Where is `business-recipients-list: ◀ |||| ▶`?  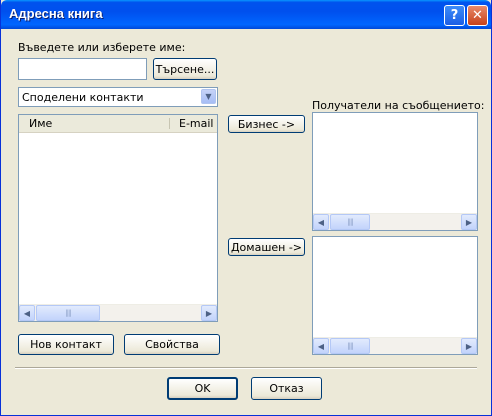
business-recipients-list: ◀ |||| ▶ is located at coordinates (395, 171).